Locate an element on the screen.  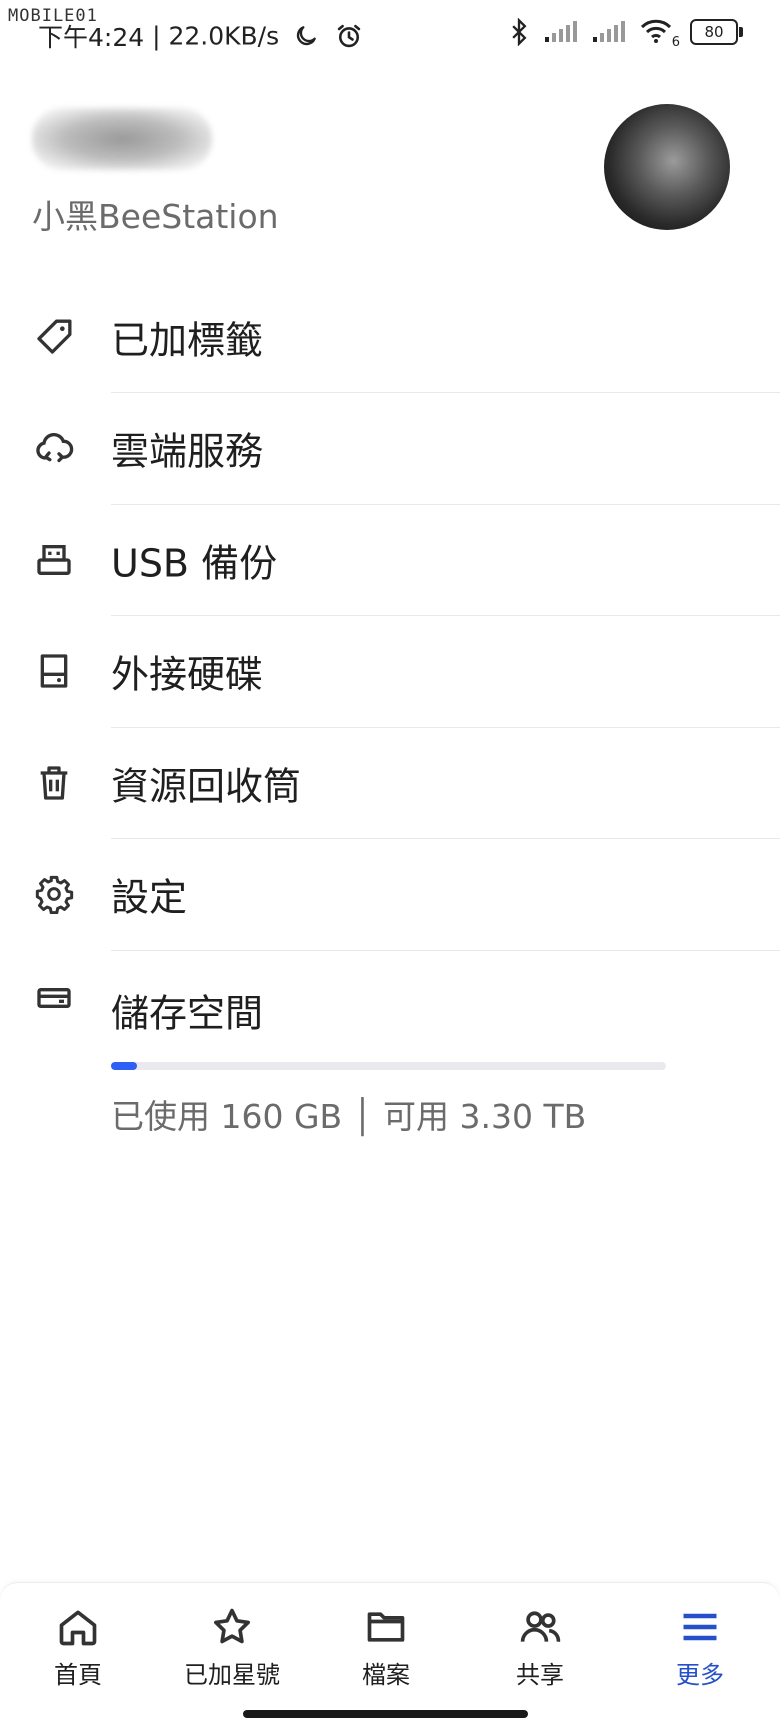
star-icon is located at coordinates (232, 1626).